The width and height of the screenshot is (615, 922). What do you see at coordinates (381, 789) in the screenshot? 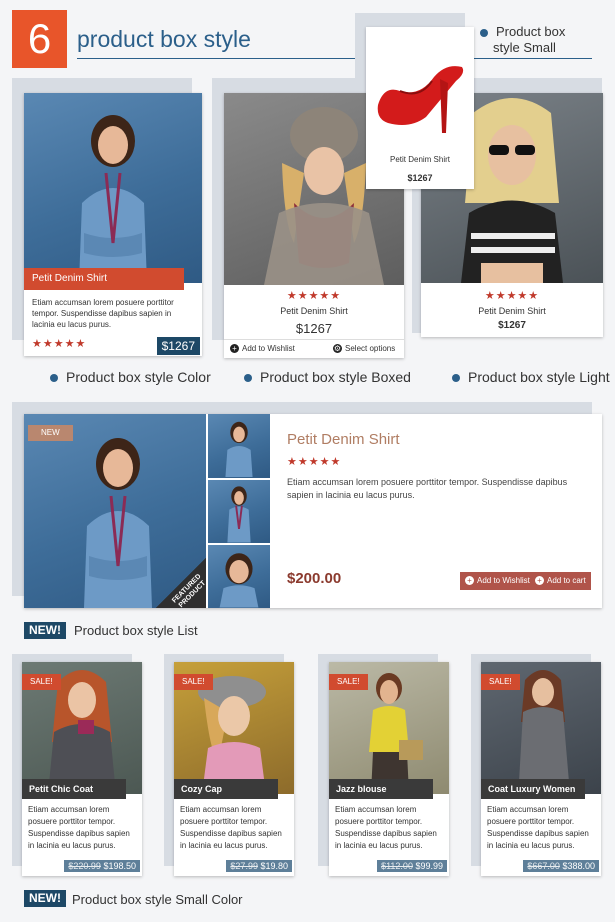
I see `product-name-label: Jazz blouse` at bounding box center [381, 789].